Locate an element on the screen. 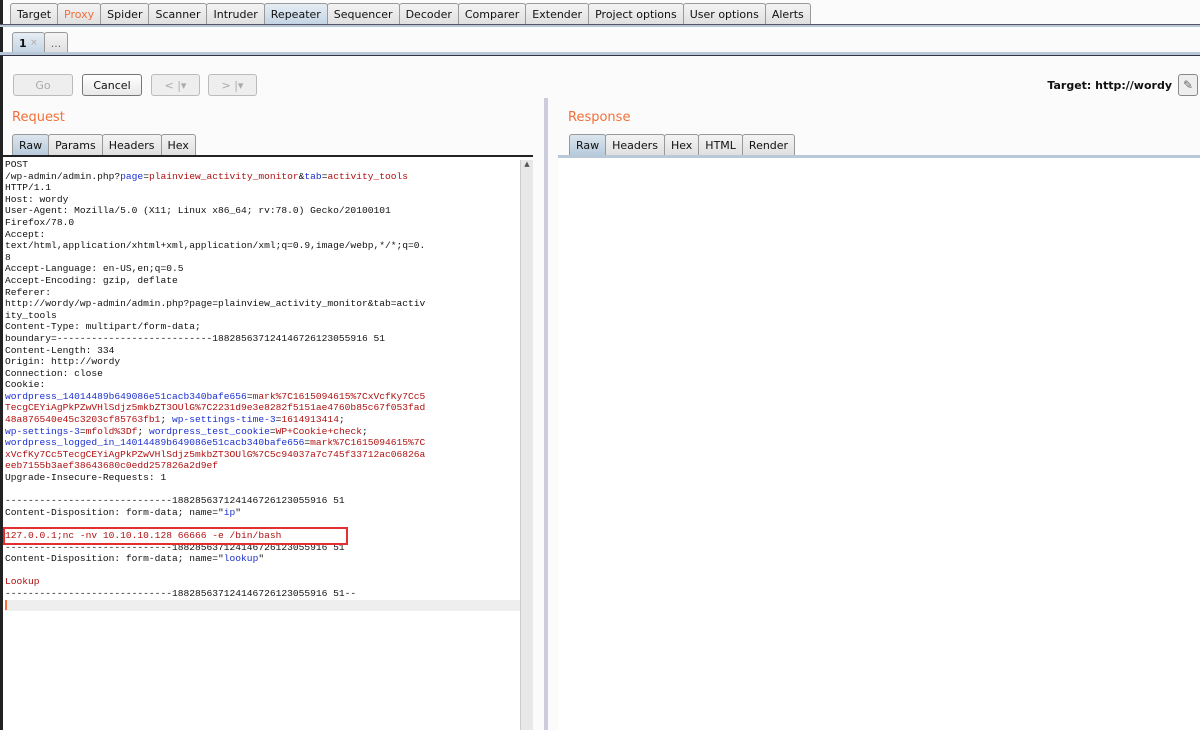  request-line: Origin: http://wordy is located at coordinates (262, 362).